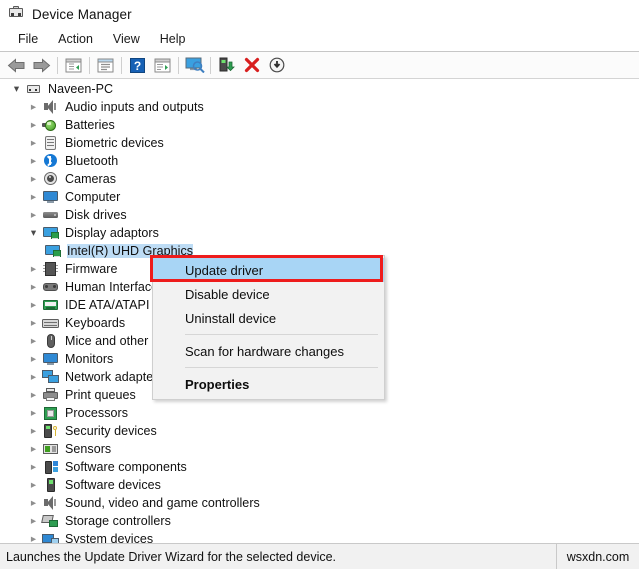 This screenshot has height=569, width=639. What do you see at coordinates (34, 89) in the screenshot?
I see `computer-icon` at bounding box center [34, 89].